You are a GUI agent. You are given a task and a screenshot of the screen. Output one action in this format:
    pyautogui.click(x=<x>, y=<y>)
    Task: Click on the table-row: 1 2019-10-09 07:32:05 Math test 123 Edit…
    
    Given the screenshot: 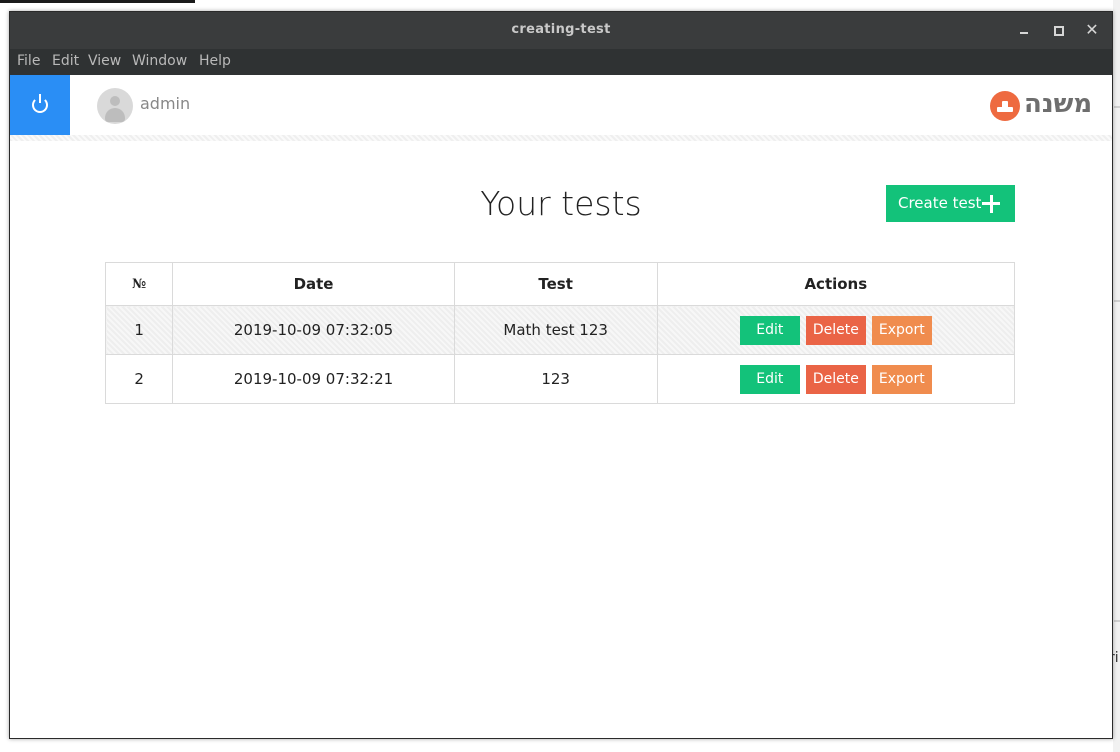 What is the action you would take?
    pyautogui.click(x=560, y=330)
    